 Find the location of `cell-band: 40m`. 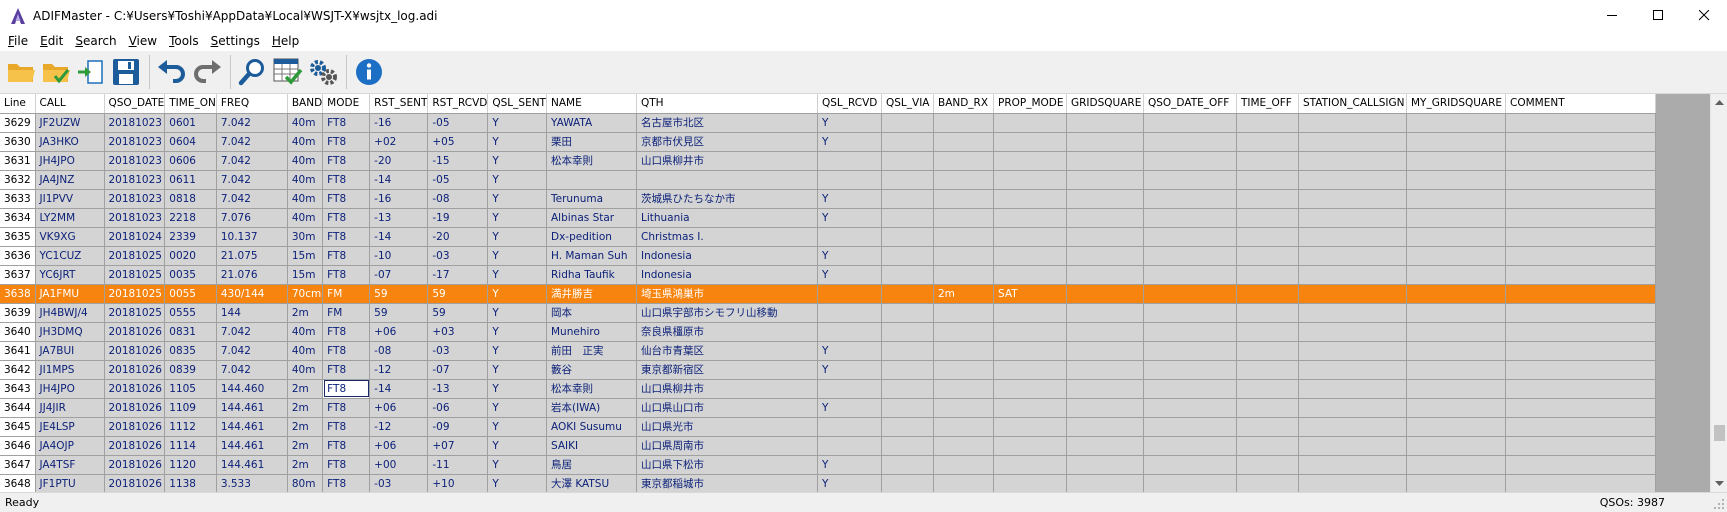

cell-band: 40m is located at coordinates (305, 161).